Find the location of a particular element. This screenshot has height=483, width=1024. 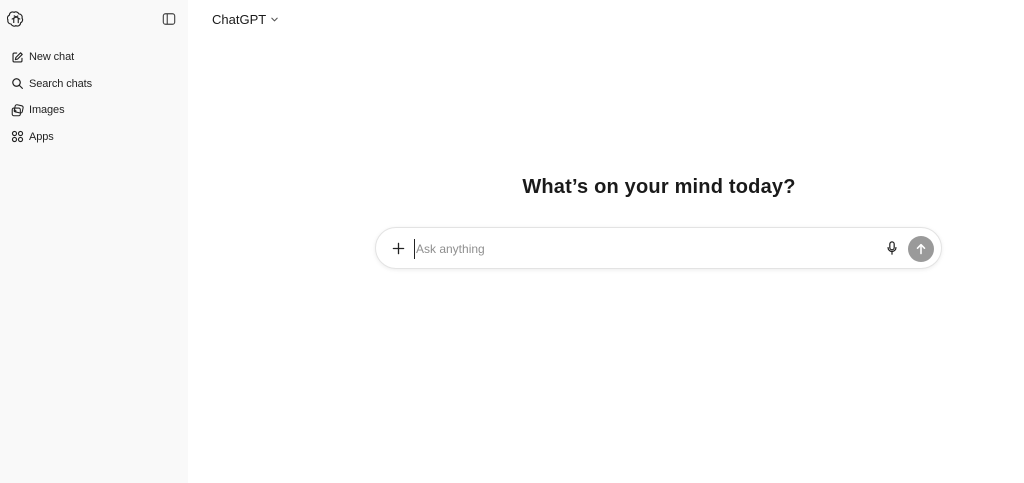

sidebar-item-apps: Apps is located at coordinates (94, 137).